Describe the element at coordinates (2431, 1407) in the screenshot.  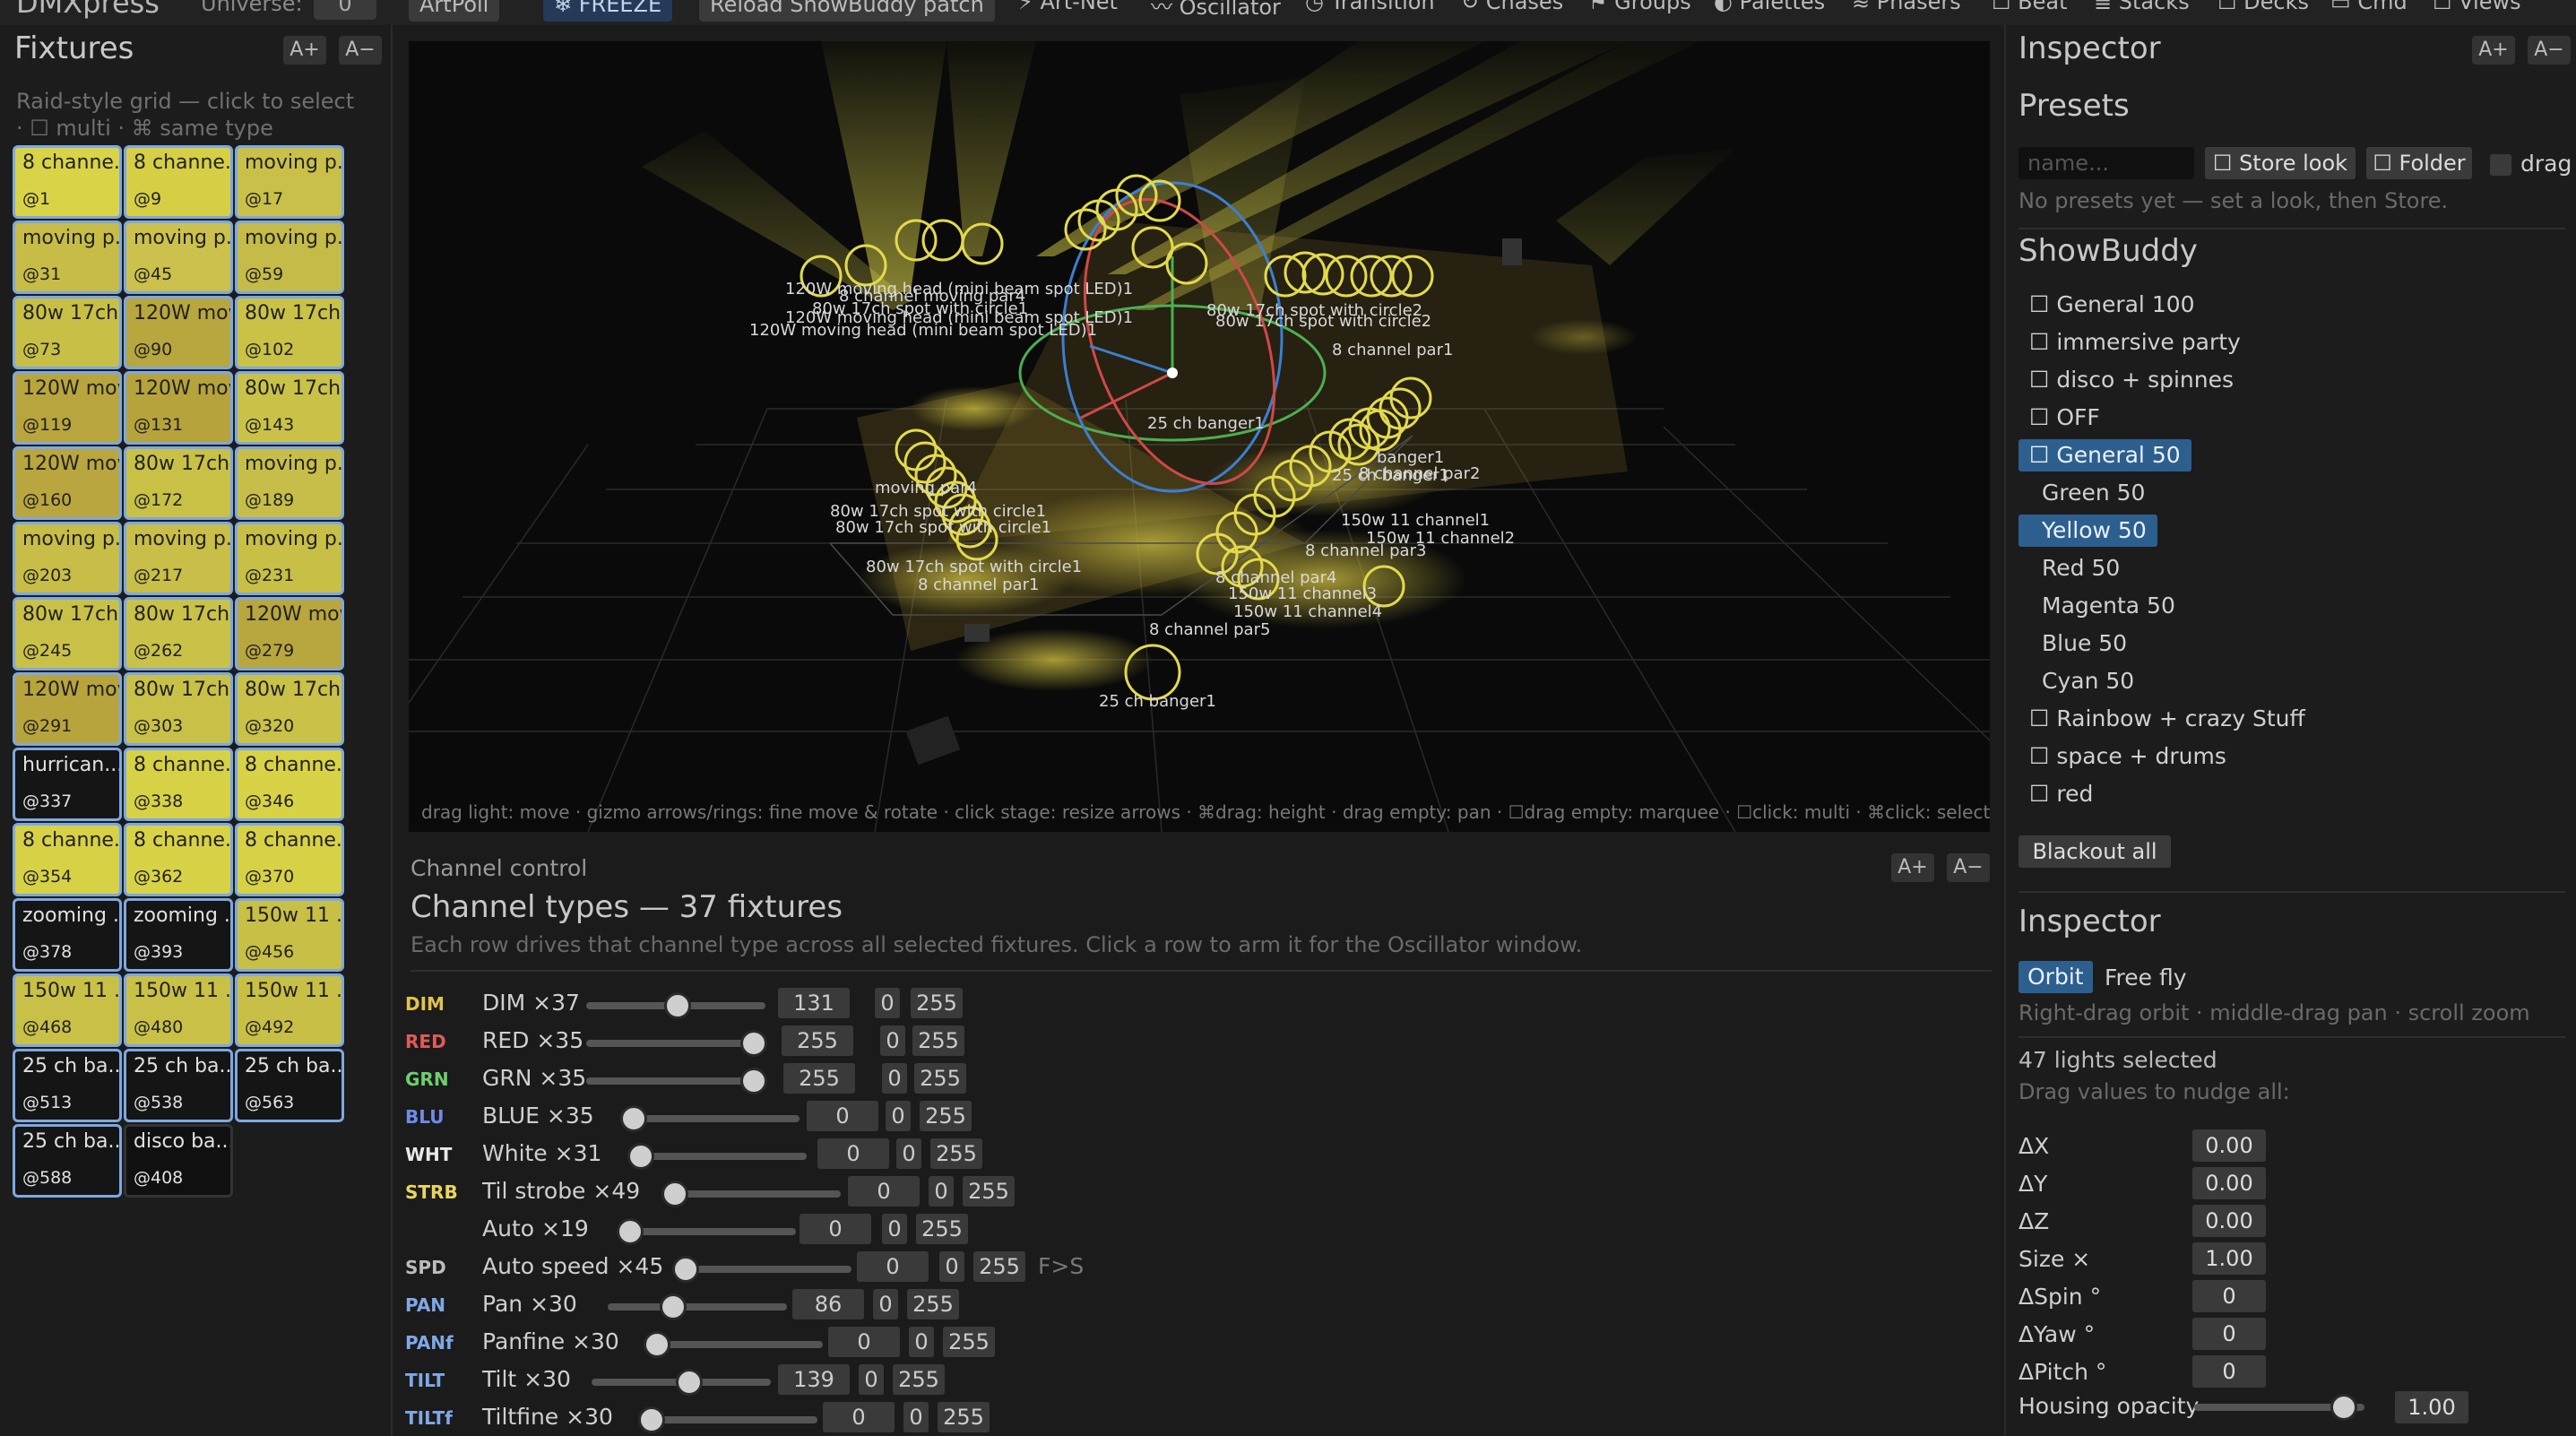
I see `housing-opacity-value: 1.00` at that location.